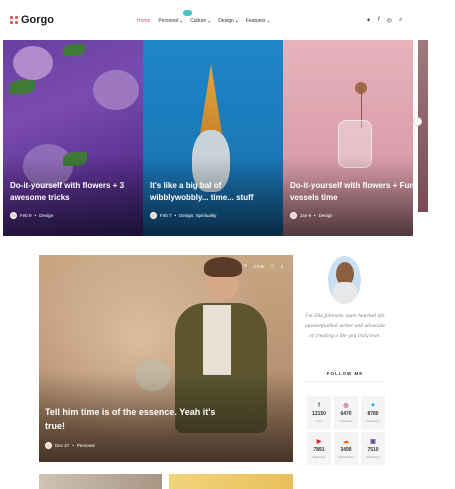 The image size is (455, 489). I want to click on nav-item-culture: Culture ▾, so click(200, 21).